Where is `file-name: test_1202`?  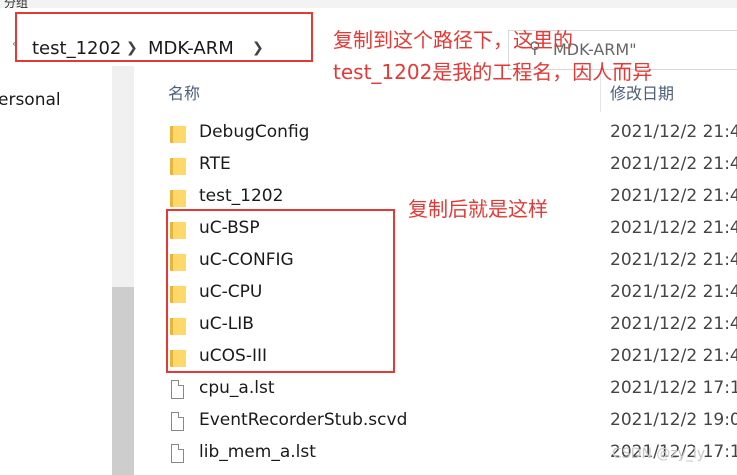 file-name: test_1202 is located at coordinates (241, 196).